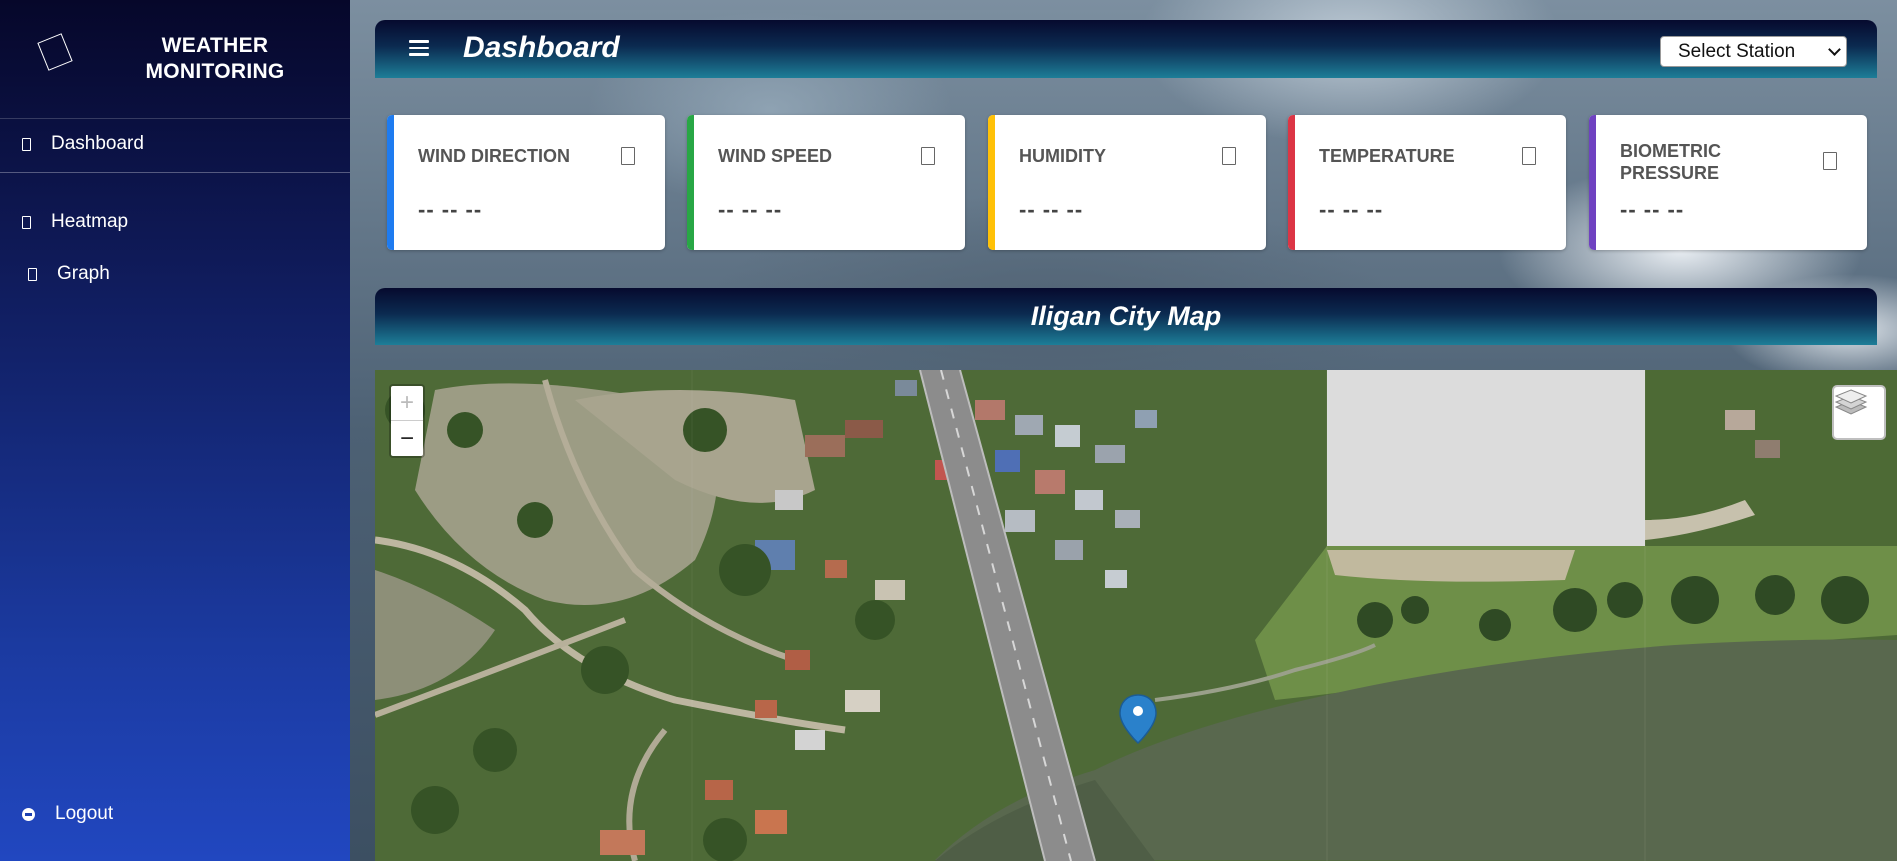 The image size is (1897, 861). I want to click on station-select-value: Select Station, so click(1737, 51).